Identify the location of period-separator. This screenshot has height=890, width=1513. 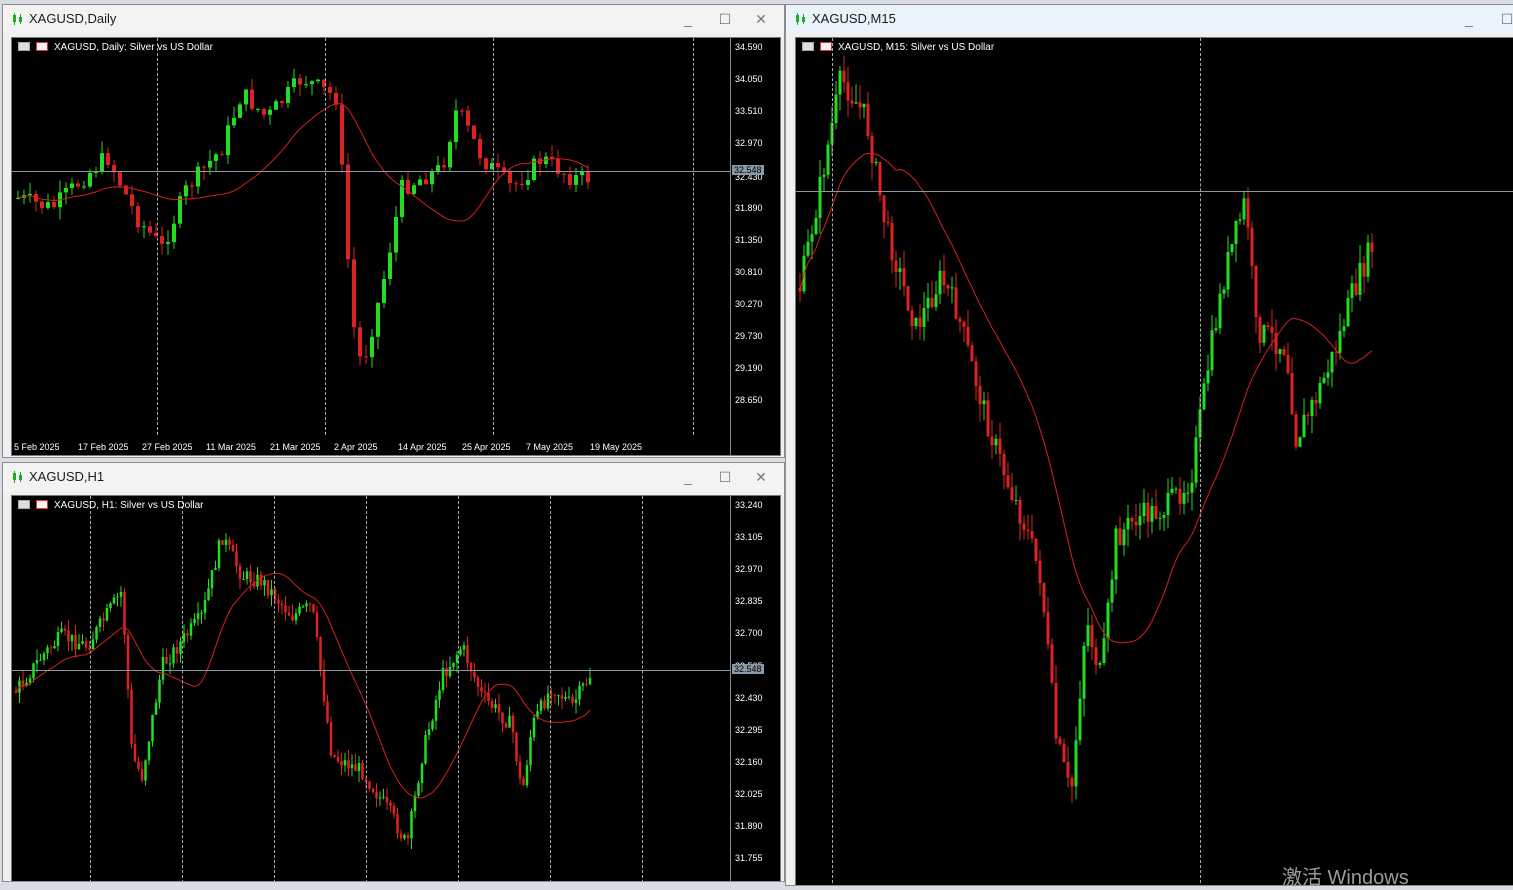
(274, 688).